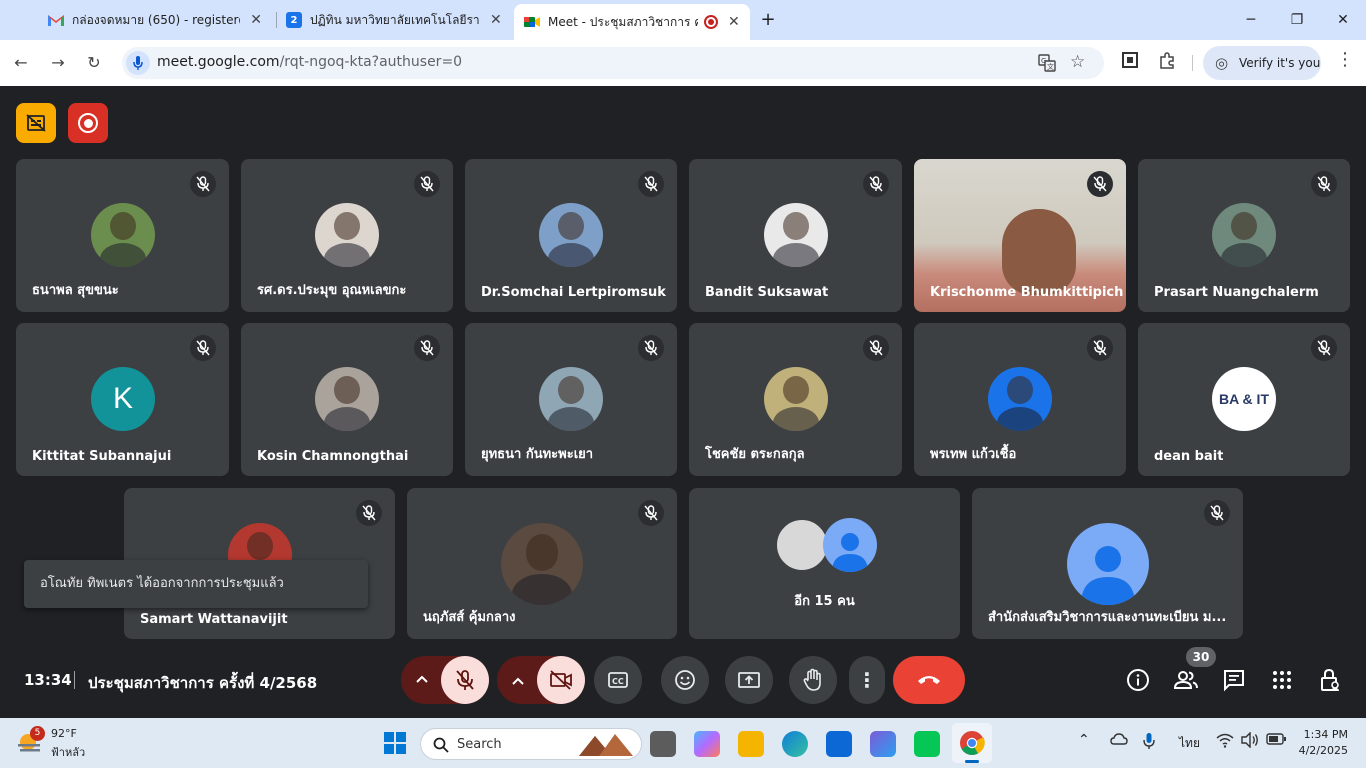  I want to click on more-options-button: ⋮, so click(867, 680).